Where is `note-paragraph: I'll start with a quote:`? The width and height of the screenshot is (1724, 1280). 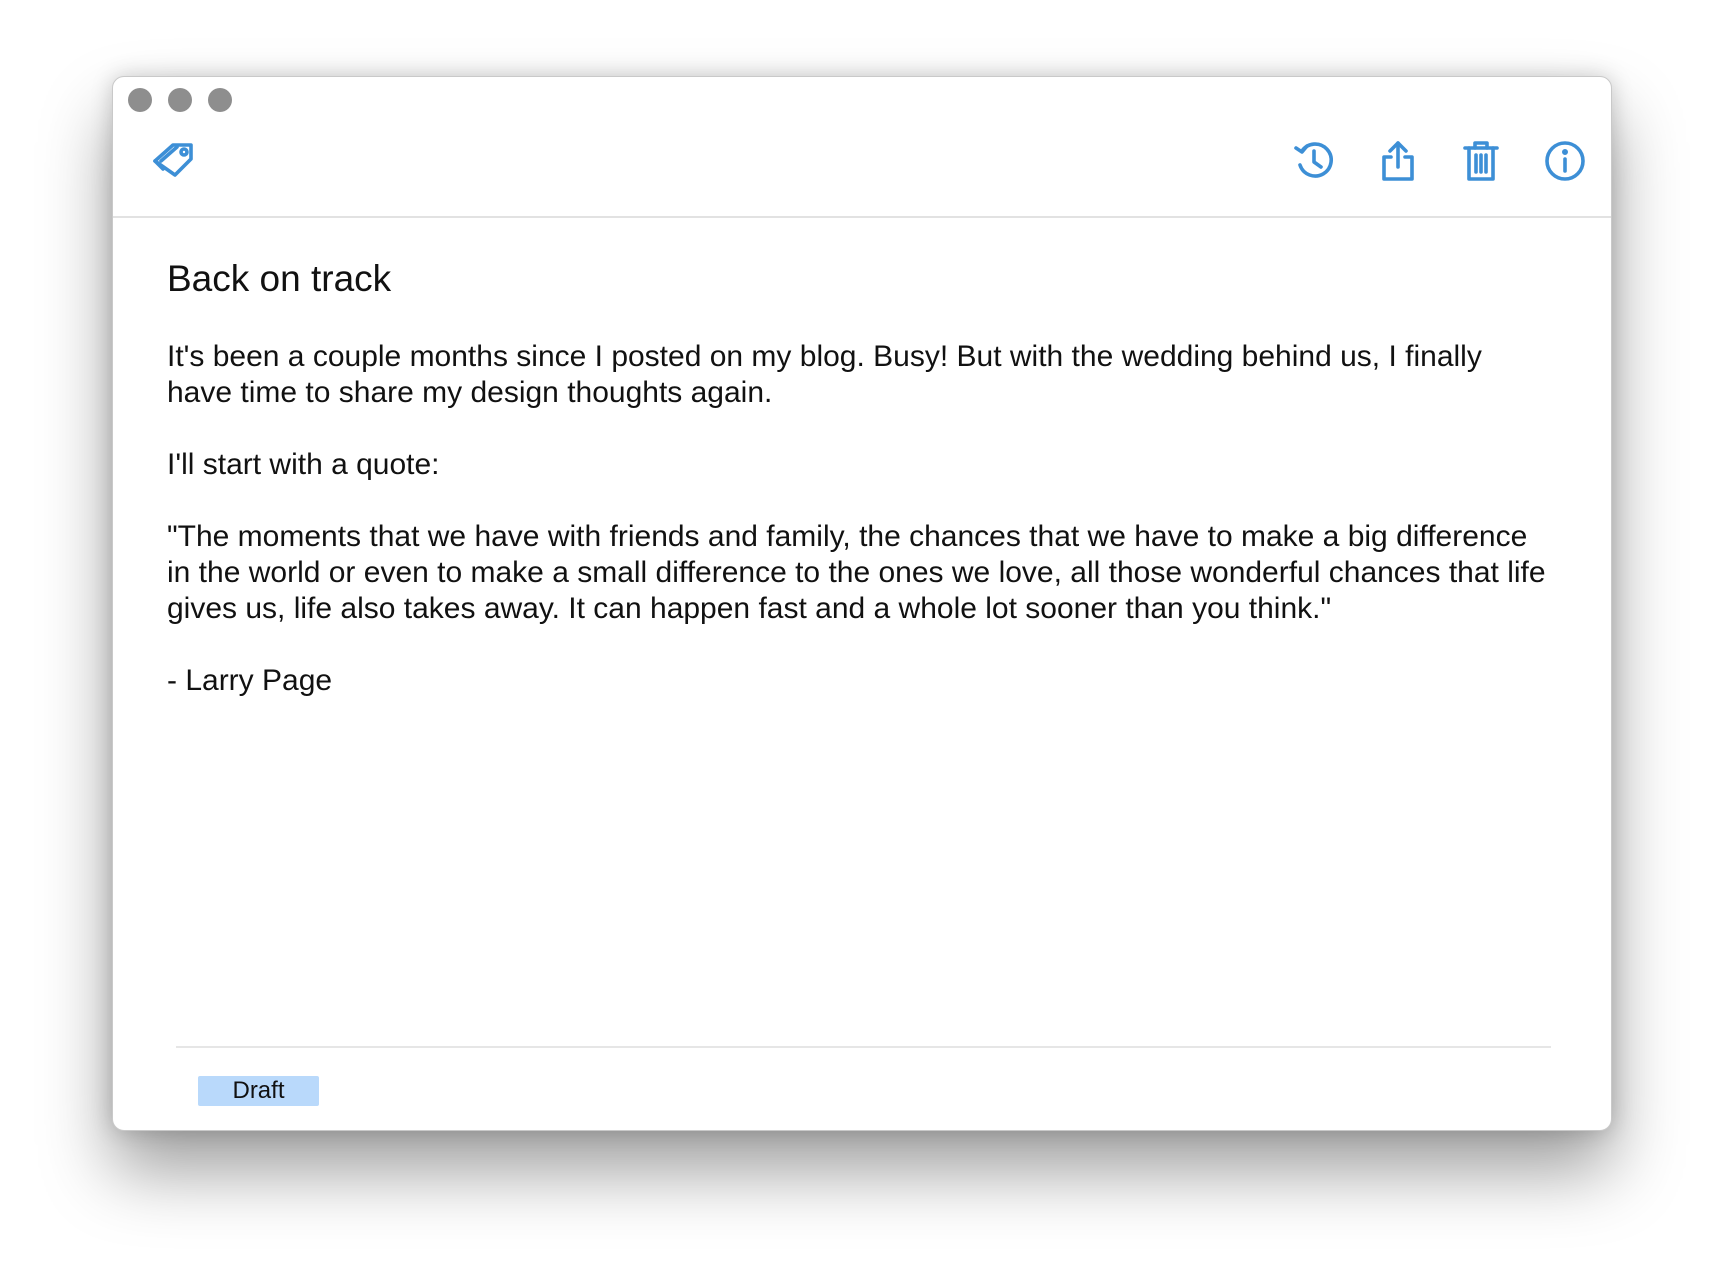 note-paragraph: I'll start with a quote: is located at coordinates (857, 465).